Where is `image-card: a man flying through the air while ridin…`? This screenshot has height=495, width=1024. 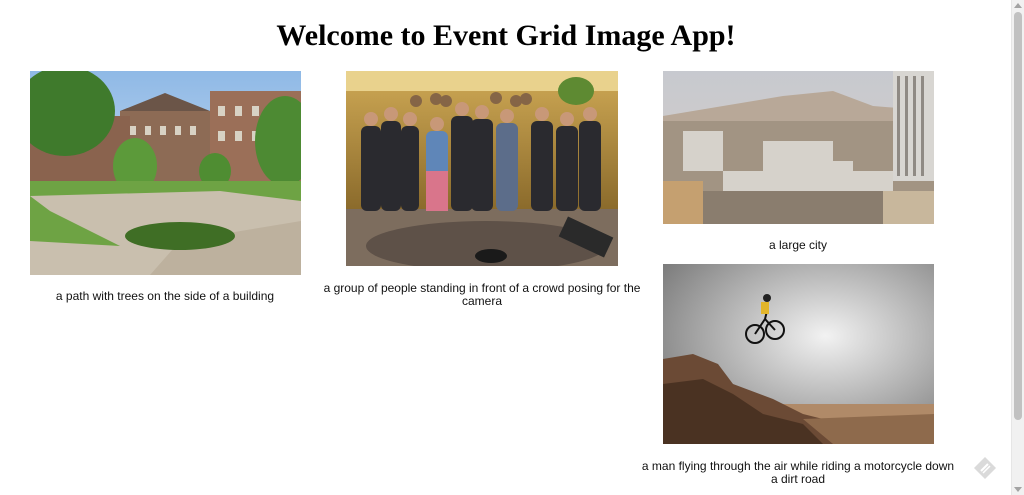 image-card: a man flying through the air while ridin… is located at coordinates (798, 379).